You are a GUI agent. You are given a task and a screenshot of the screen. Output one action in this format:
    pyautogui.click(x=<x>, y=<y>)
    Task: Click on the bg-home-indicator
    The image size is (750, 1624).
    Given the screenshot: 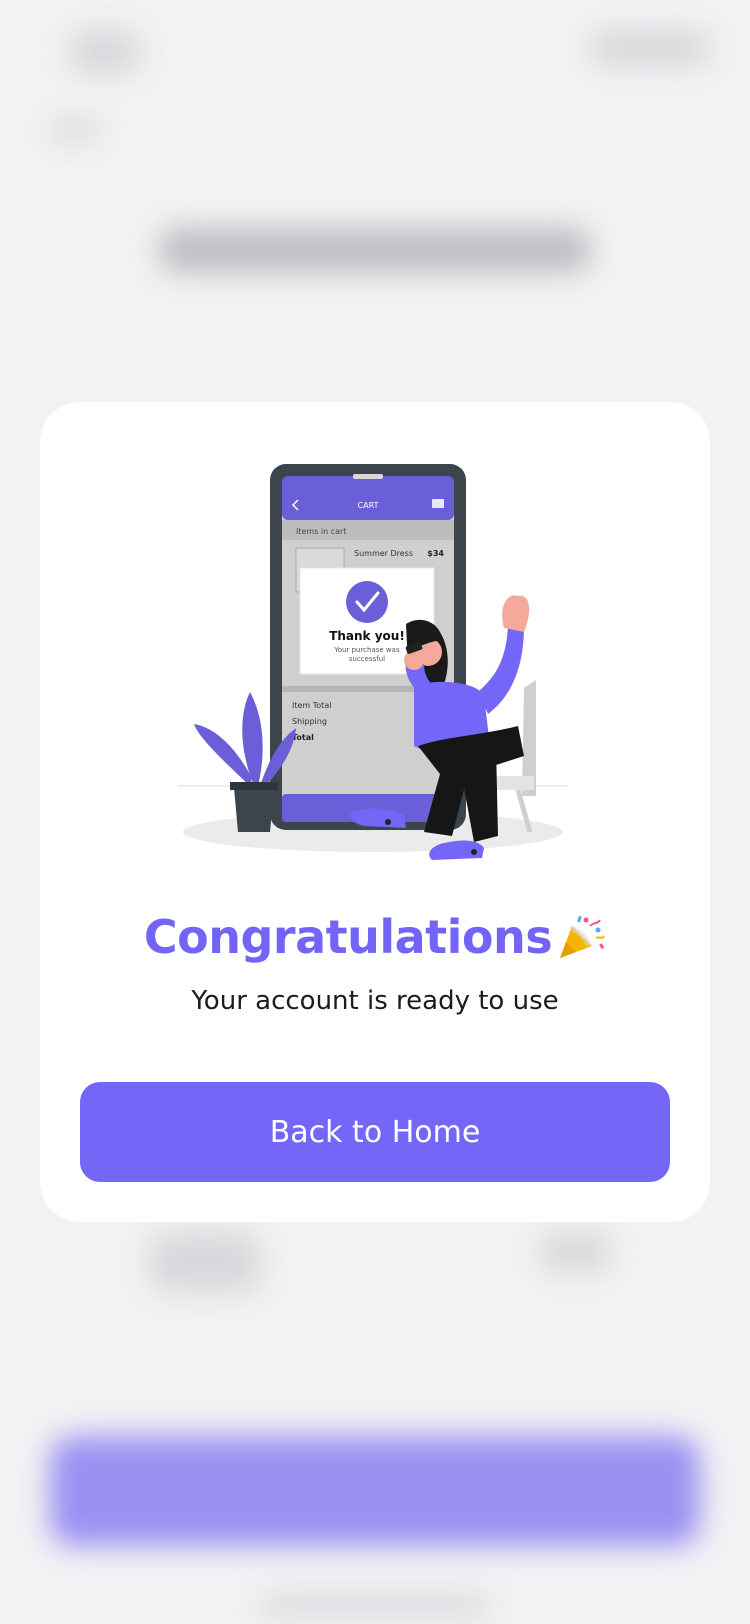 What is the action you would take?
    pyautogui.click(x=375, y=1606)
    